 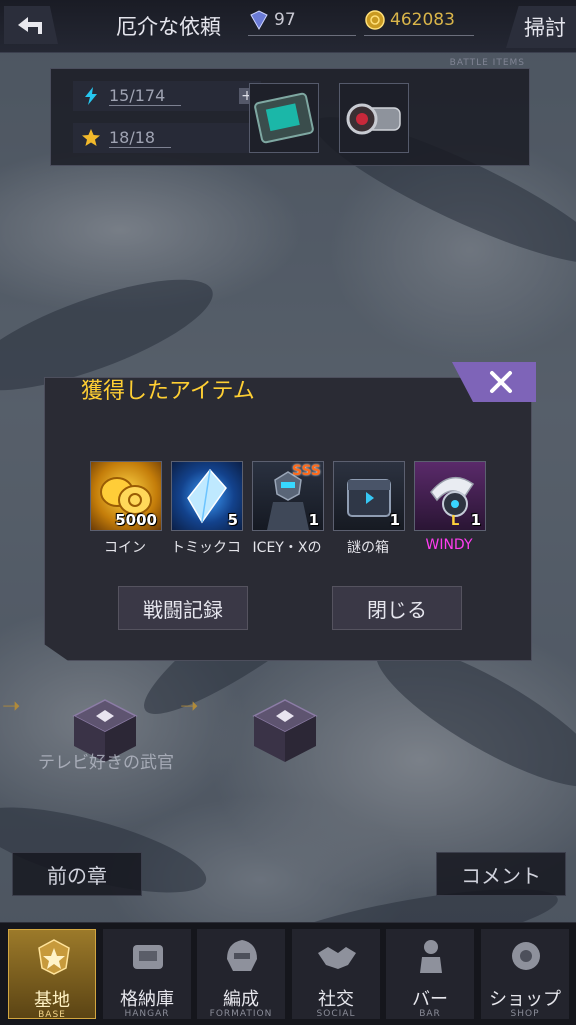 What do you see at coordinates (431, 956) in the screenshot?
I see `bar-figure-icon` at bounding box center [431, 956].